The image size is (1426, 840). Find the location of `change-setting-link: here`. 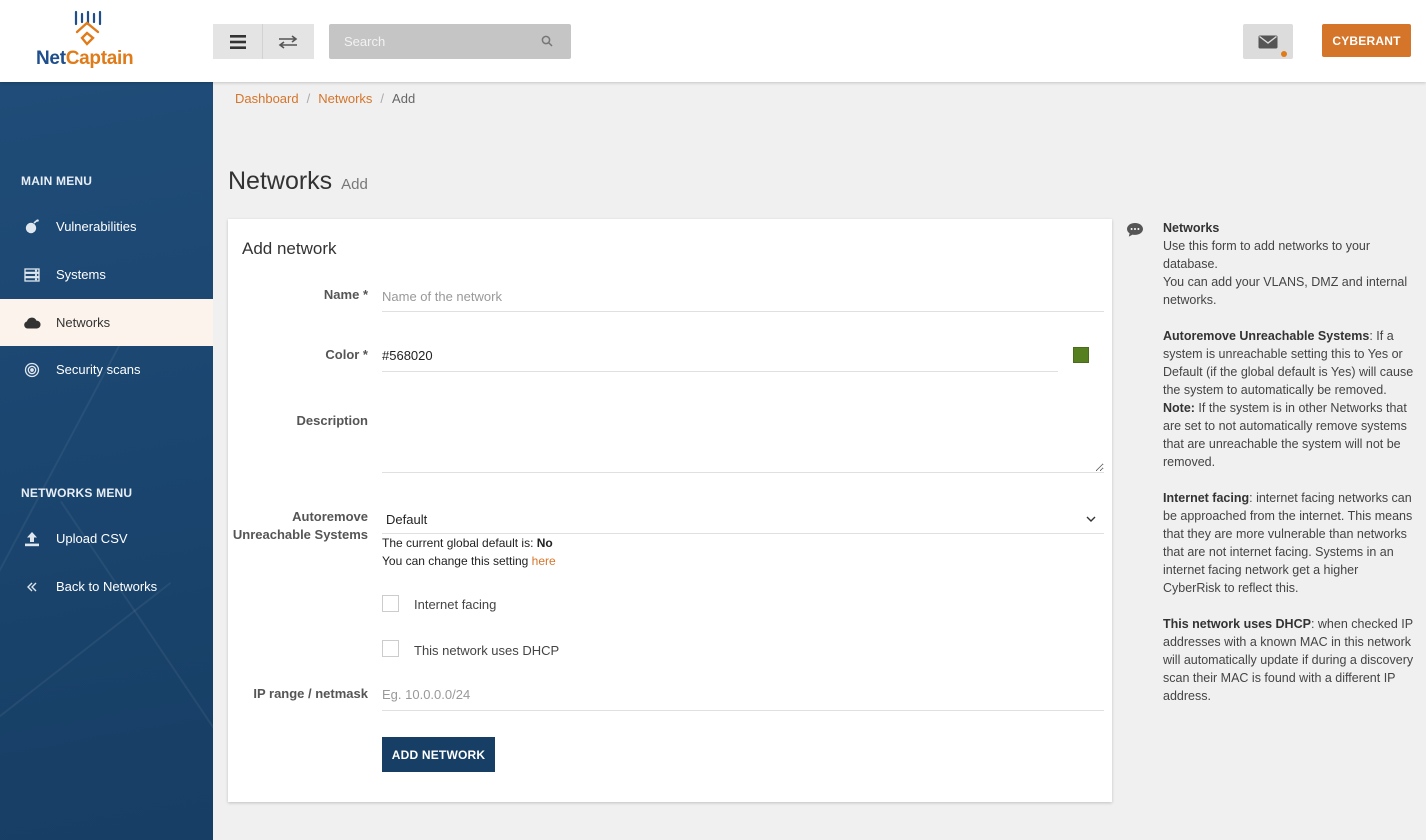

change-setting-link: here is located at coordinates (544, 561).